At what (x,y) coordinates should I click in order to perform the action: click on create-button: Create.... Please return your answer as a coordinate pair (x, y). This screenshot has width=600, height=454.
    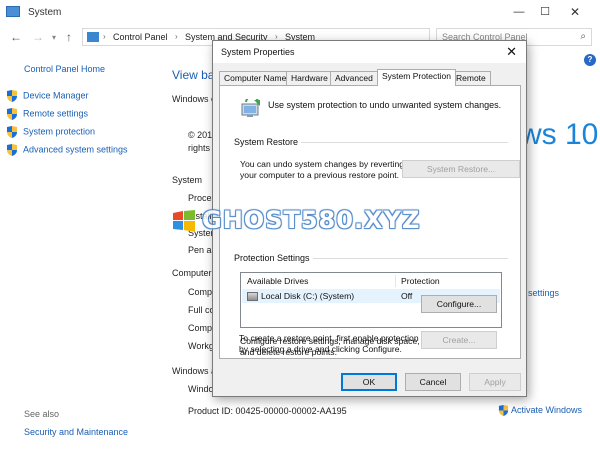
    Looking at the image, I should click on (459, 340).